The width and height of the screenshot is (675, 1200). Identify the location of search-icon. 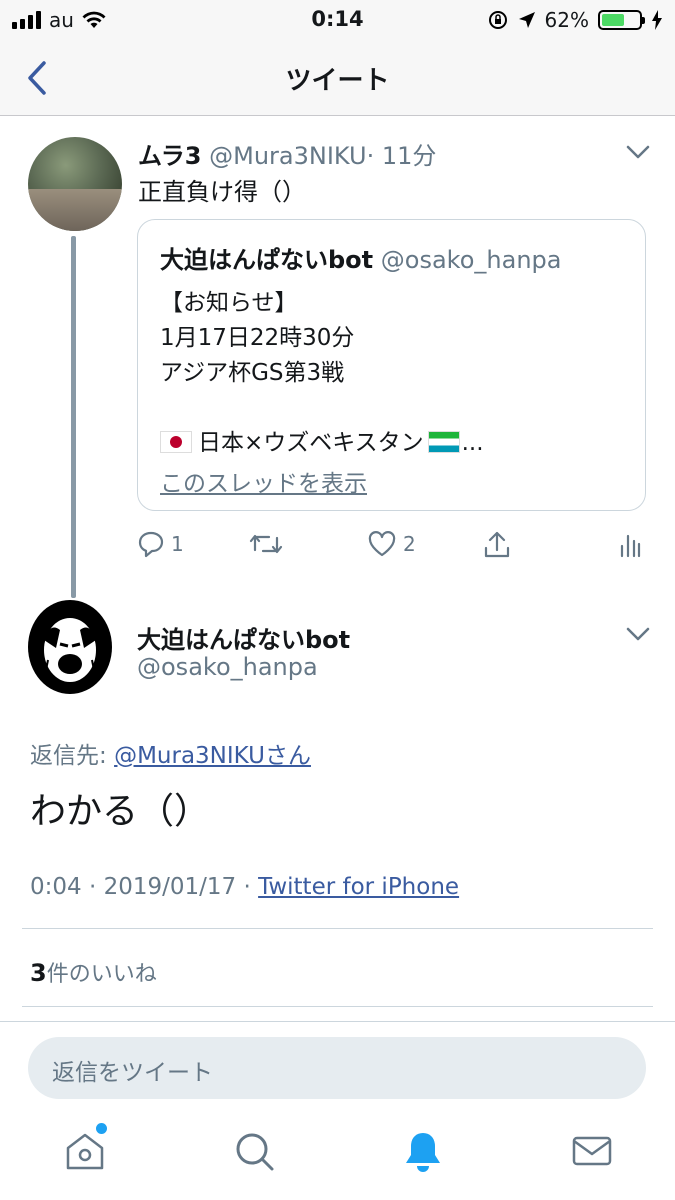
(255, 1152).